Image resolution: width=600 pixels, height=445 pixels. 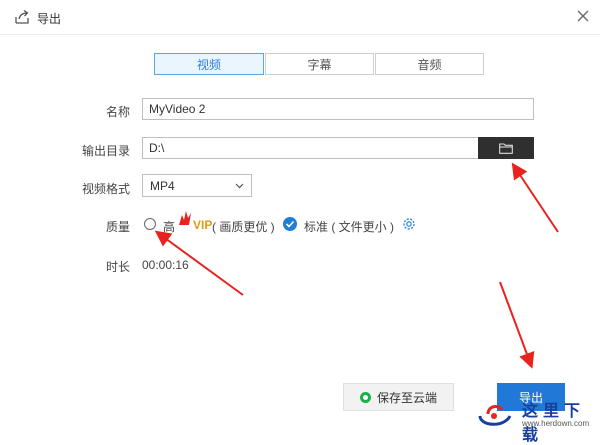 What do you see at coordinates (239, 186) in the screenshot?
I see `chevron-down-icon` at bounding box center [239, 186].